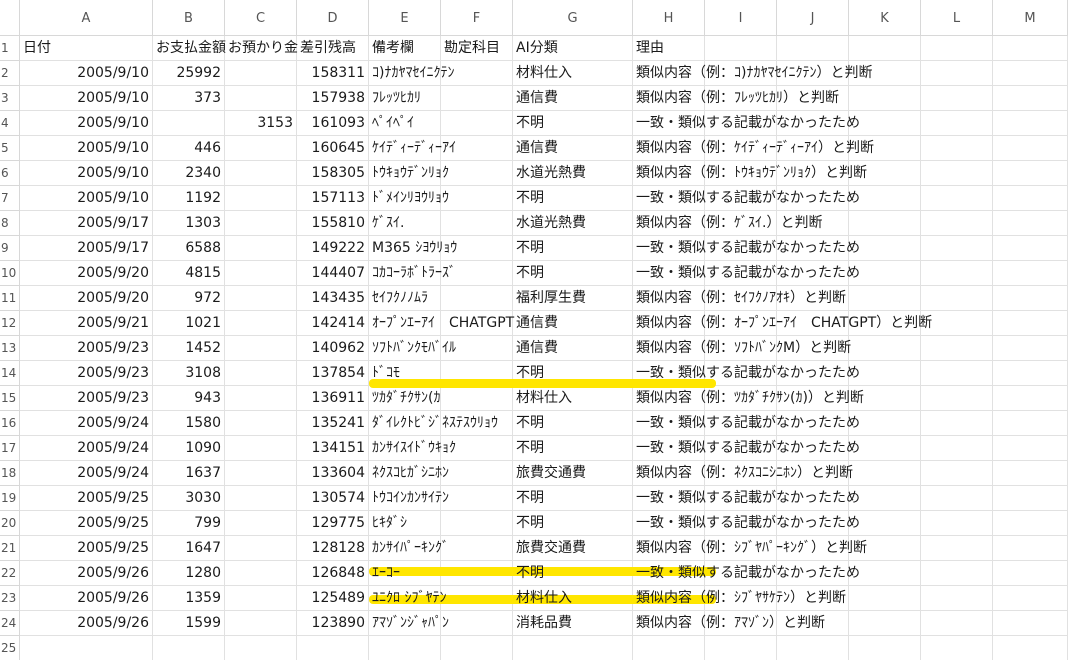 This screenshot has height=660, width=1068. What do you see at coordinates (10, 423) in the screenshot?
I see `row-header-16: 16` at bounding box center [10, 423].